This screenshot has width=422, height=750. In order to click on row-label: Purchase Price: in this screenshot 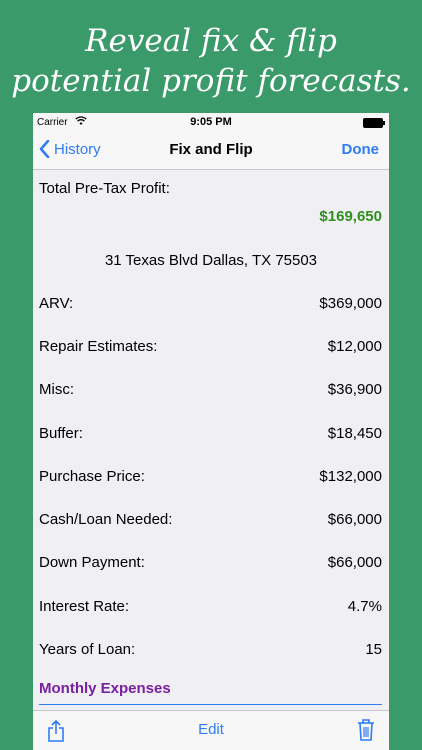, I will do `click(92, 476)`.